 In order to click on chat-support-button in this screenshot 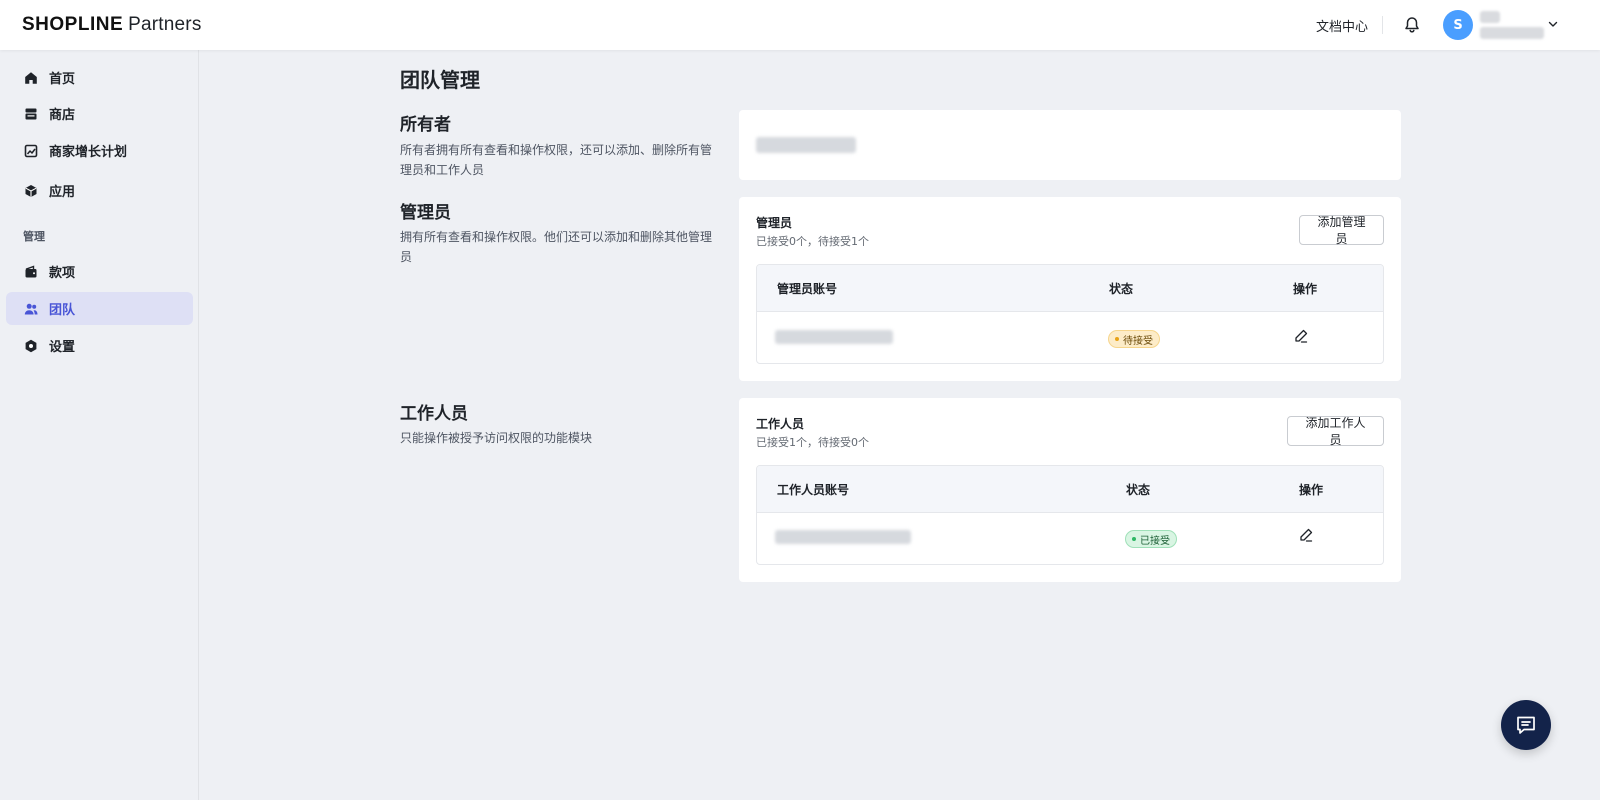, I will do `click(1526, 725)`.